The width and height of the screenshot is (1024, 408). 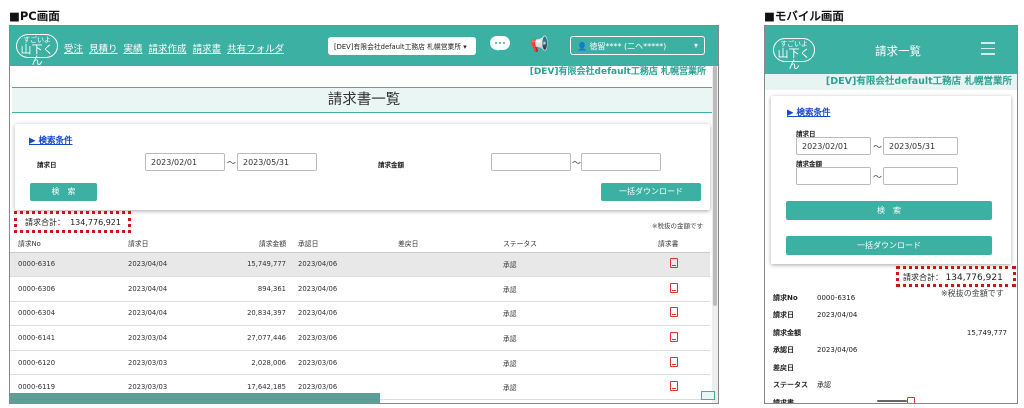 I want to click on cell-no: 0000-6141, so click(x=65, y=338).